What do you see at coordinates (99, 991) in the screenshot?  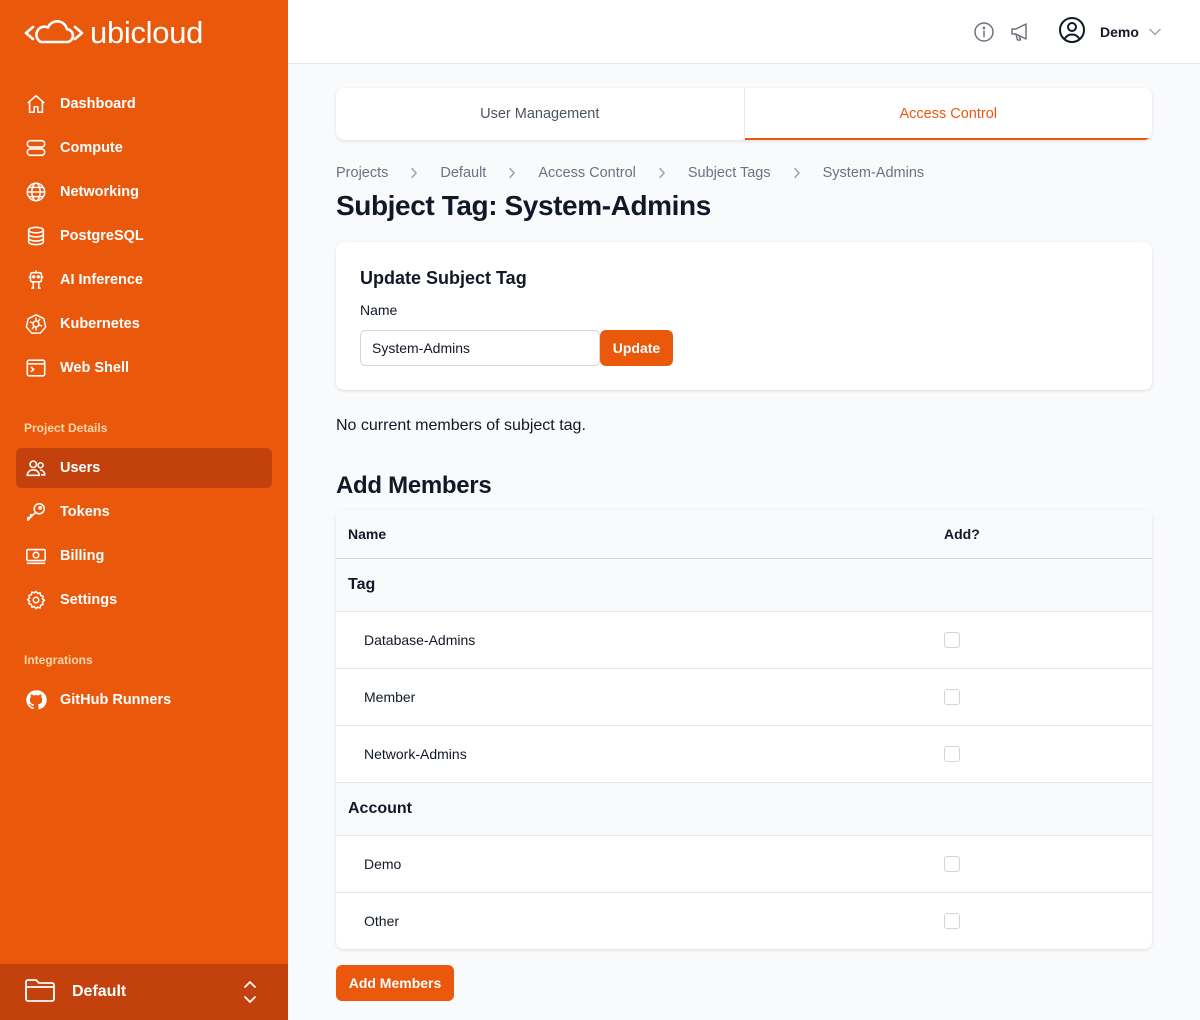 I see `project-switcher-label: Default` at bounding box center [99, 991].